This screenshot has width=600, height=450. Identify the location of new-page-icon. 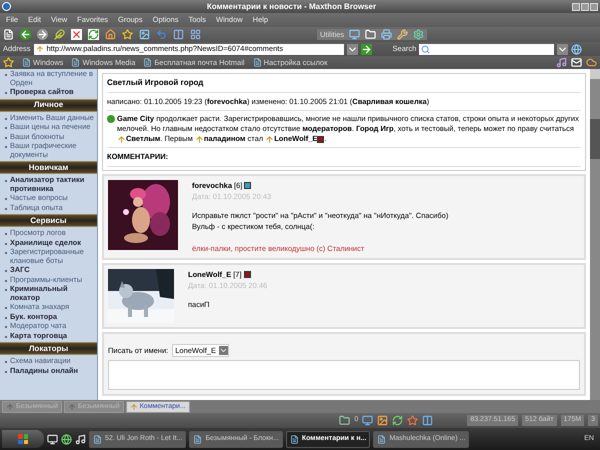
(8, 34).